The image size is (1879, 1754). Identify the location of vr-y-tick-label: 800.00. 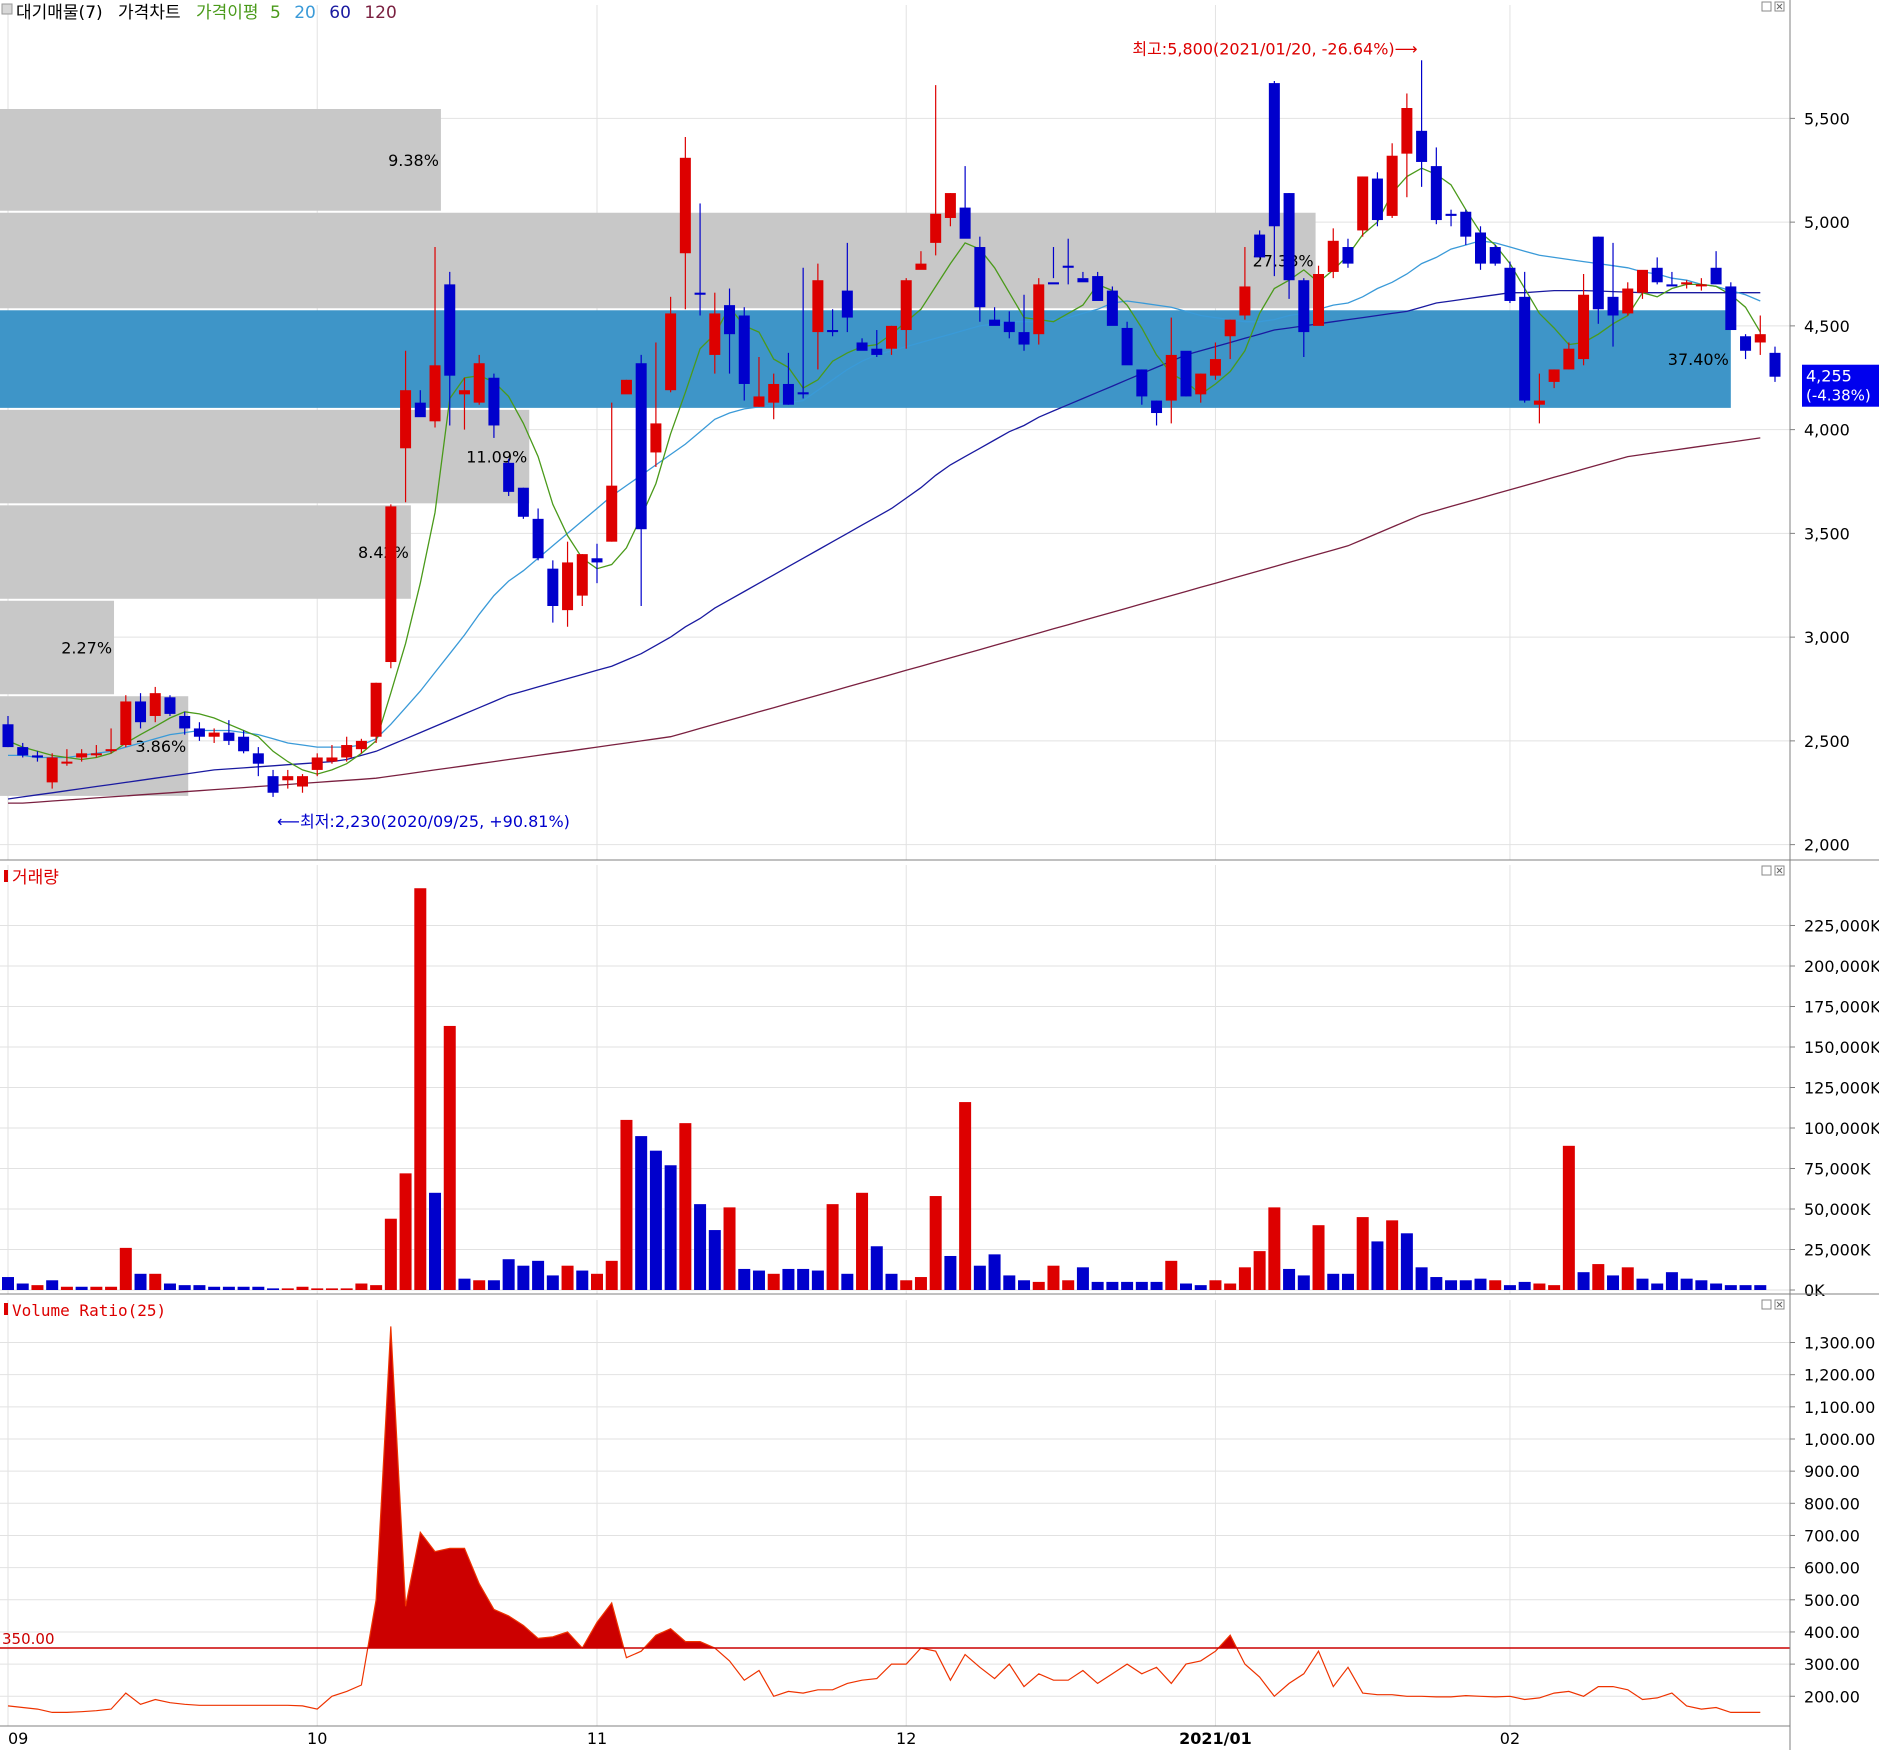
(1832, 1503).